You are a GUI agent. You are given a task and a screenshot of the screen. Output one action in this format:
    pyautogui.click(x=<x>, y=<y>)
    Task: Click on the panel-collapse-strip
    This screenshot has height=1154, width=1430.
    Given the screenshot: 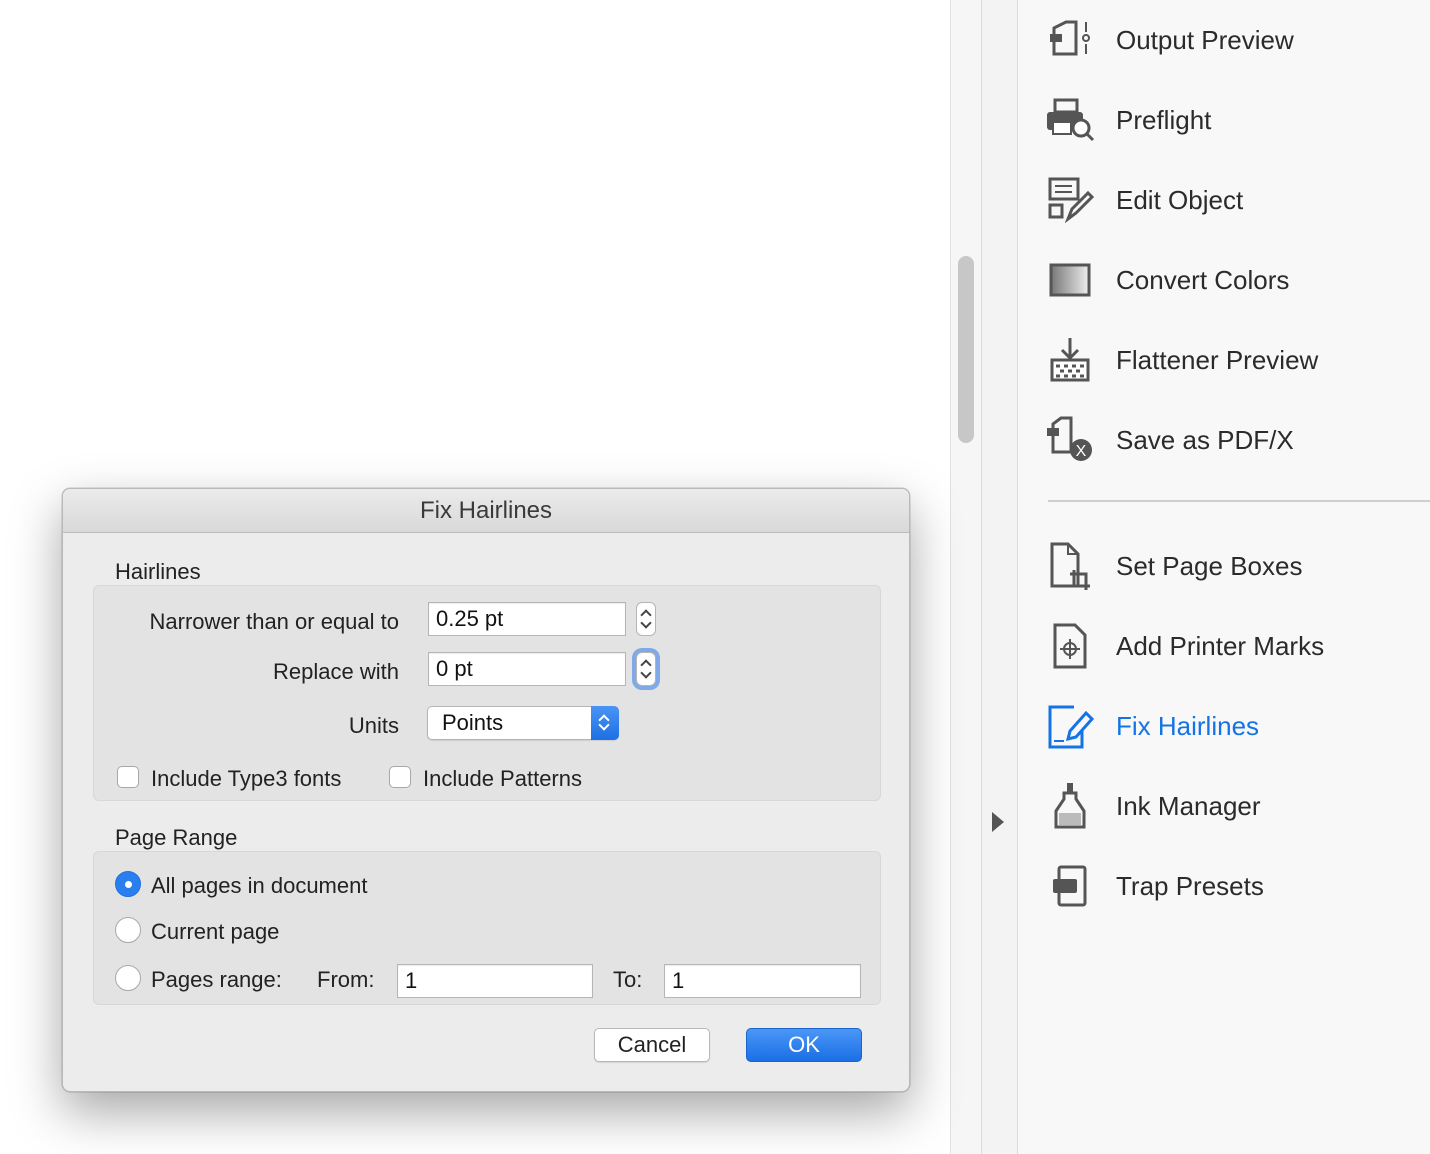 What is the action you would take?
    pyautogui.click(x=999, y=577)
    